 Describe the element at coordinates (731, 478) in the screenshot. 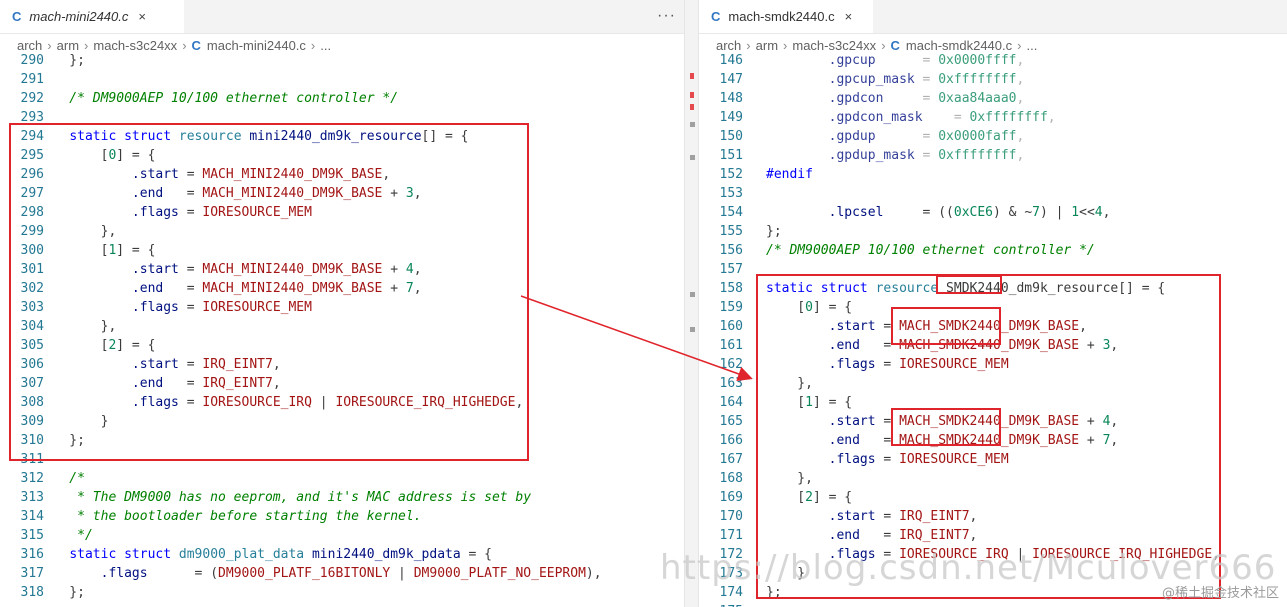

I see `line-number: 168` at that location.